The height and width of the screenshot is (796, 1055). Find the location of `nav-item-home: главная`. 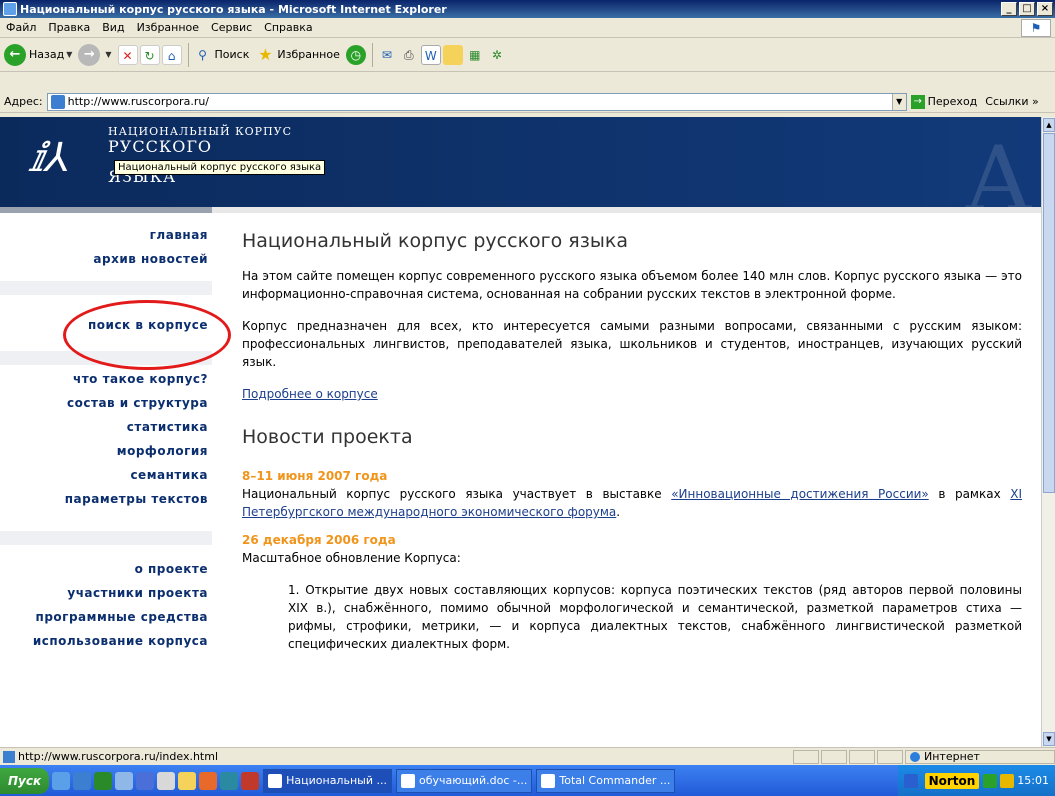

nav-item-home: главная is located at coordinates (104, 235).